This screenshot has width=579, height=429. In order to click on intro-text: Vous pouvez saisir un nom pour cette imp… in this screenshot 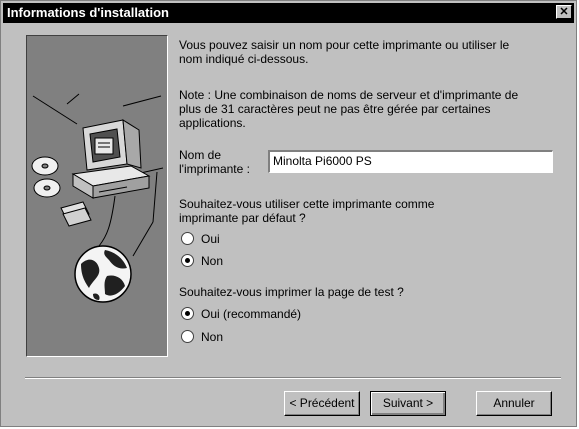, I will do `click(344, 52)`.